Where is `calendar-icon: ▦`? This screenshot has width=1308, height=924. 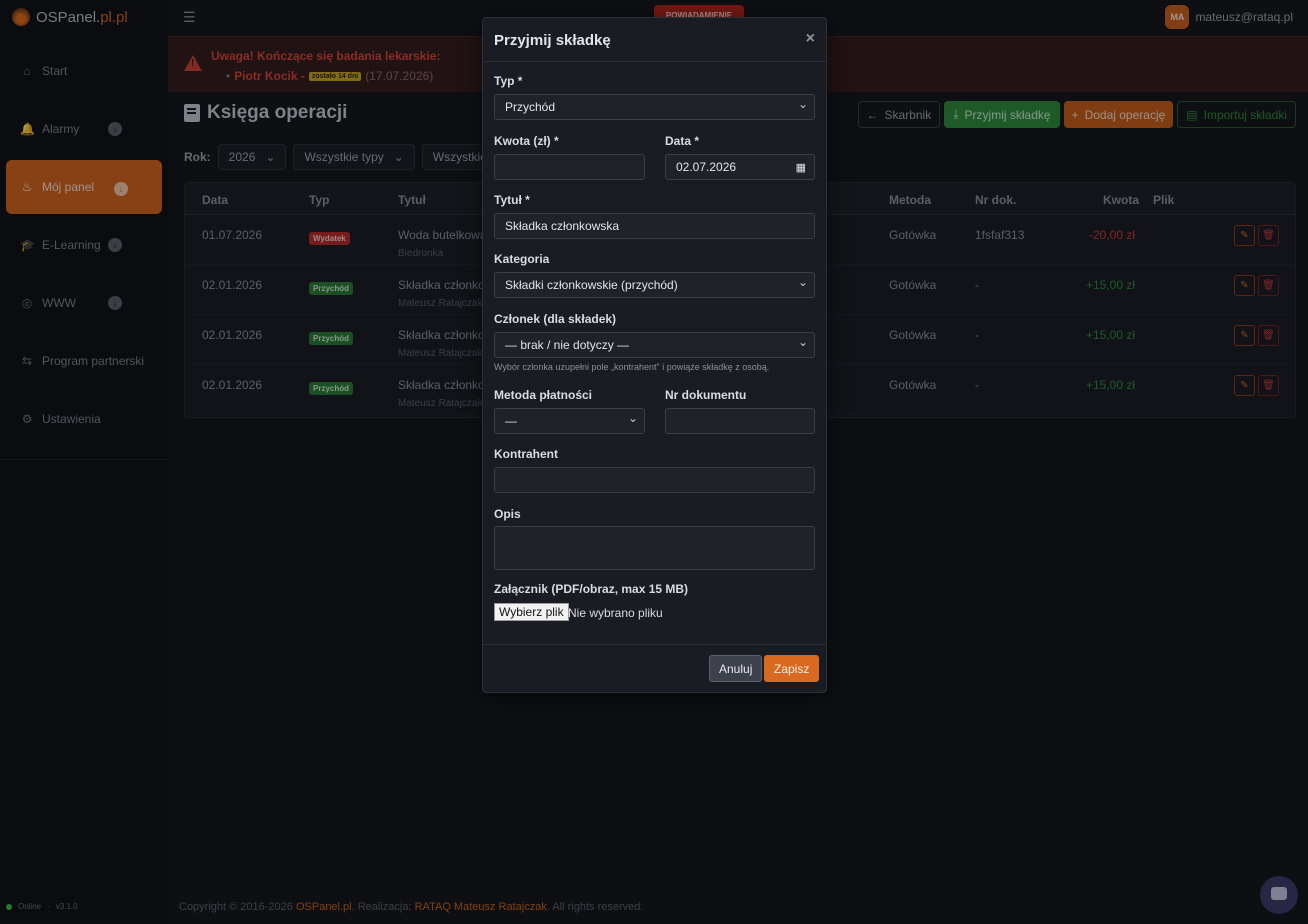 calendar-icon: ▦ is located at coordinates (801, 167).